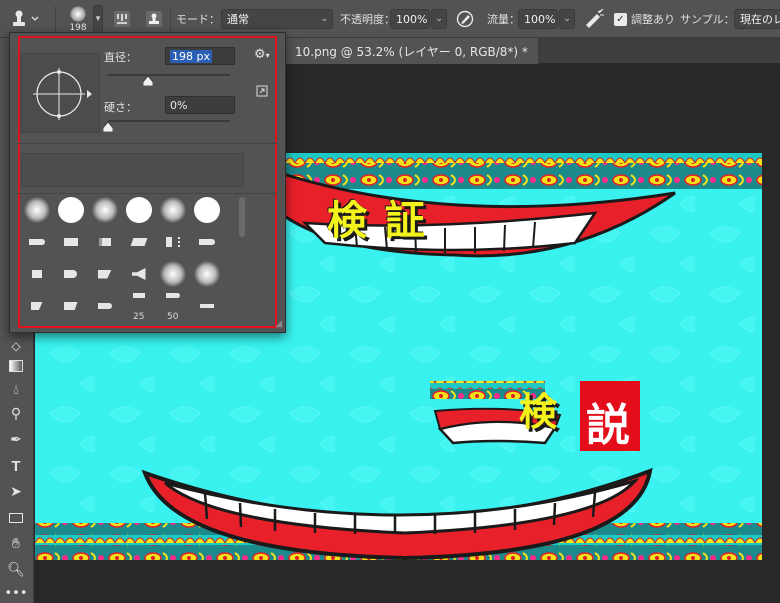 The width and height of the screenshot is (780, 603). I want to click on separator, so click(55, 19).